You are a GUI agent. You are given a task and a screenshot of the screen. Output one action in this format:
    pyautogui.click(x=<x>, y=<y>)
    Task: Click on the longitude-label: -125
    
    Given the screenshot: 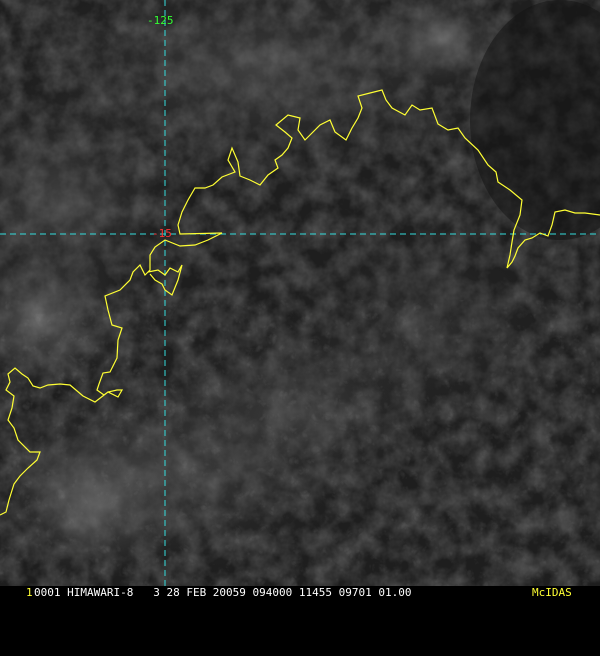 What is the action you would take?
    pyautogui.click(x=160, y=20)
    